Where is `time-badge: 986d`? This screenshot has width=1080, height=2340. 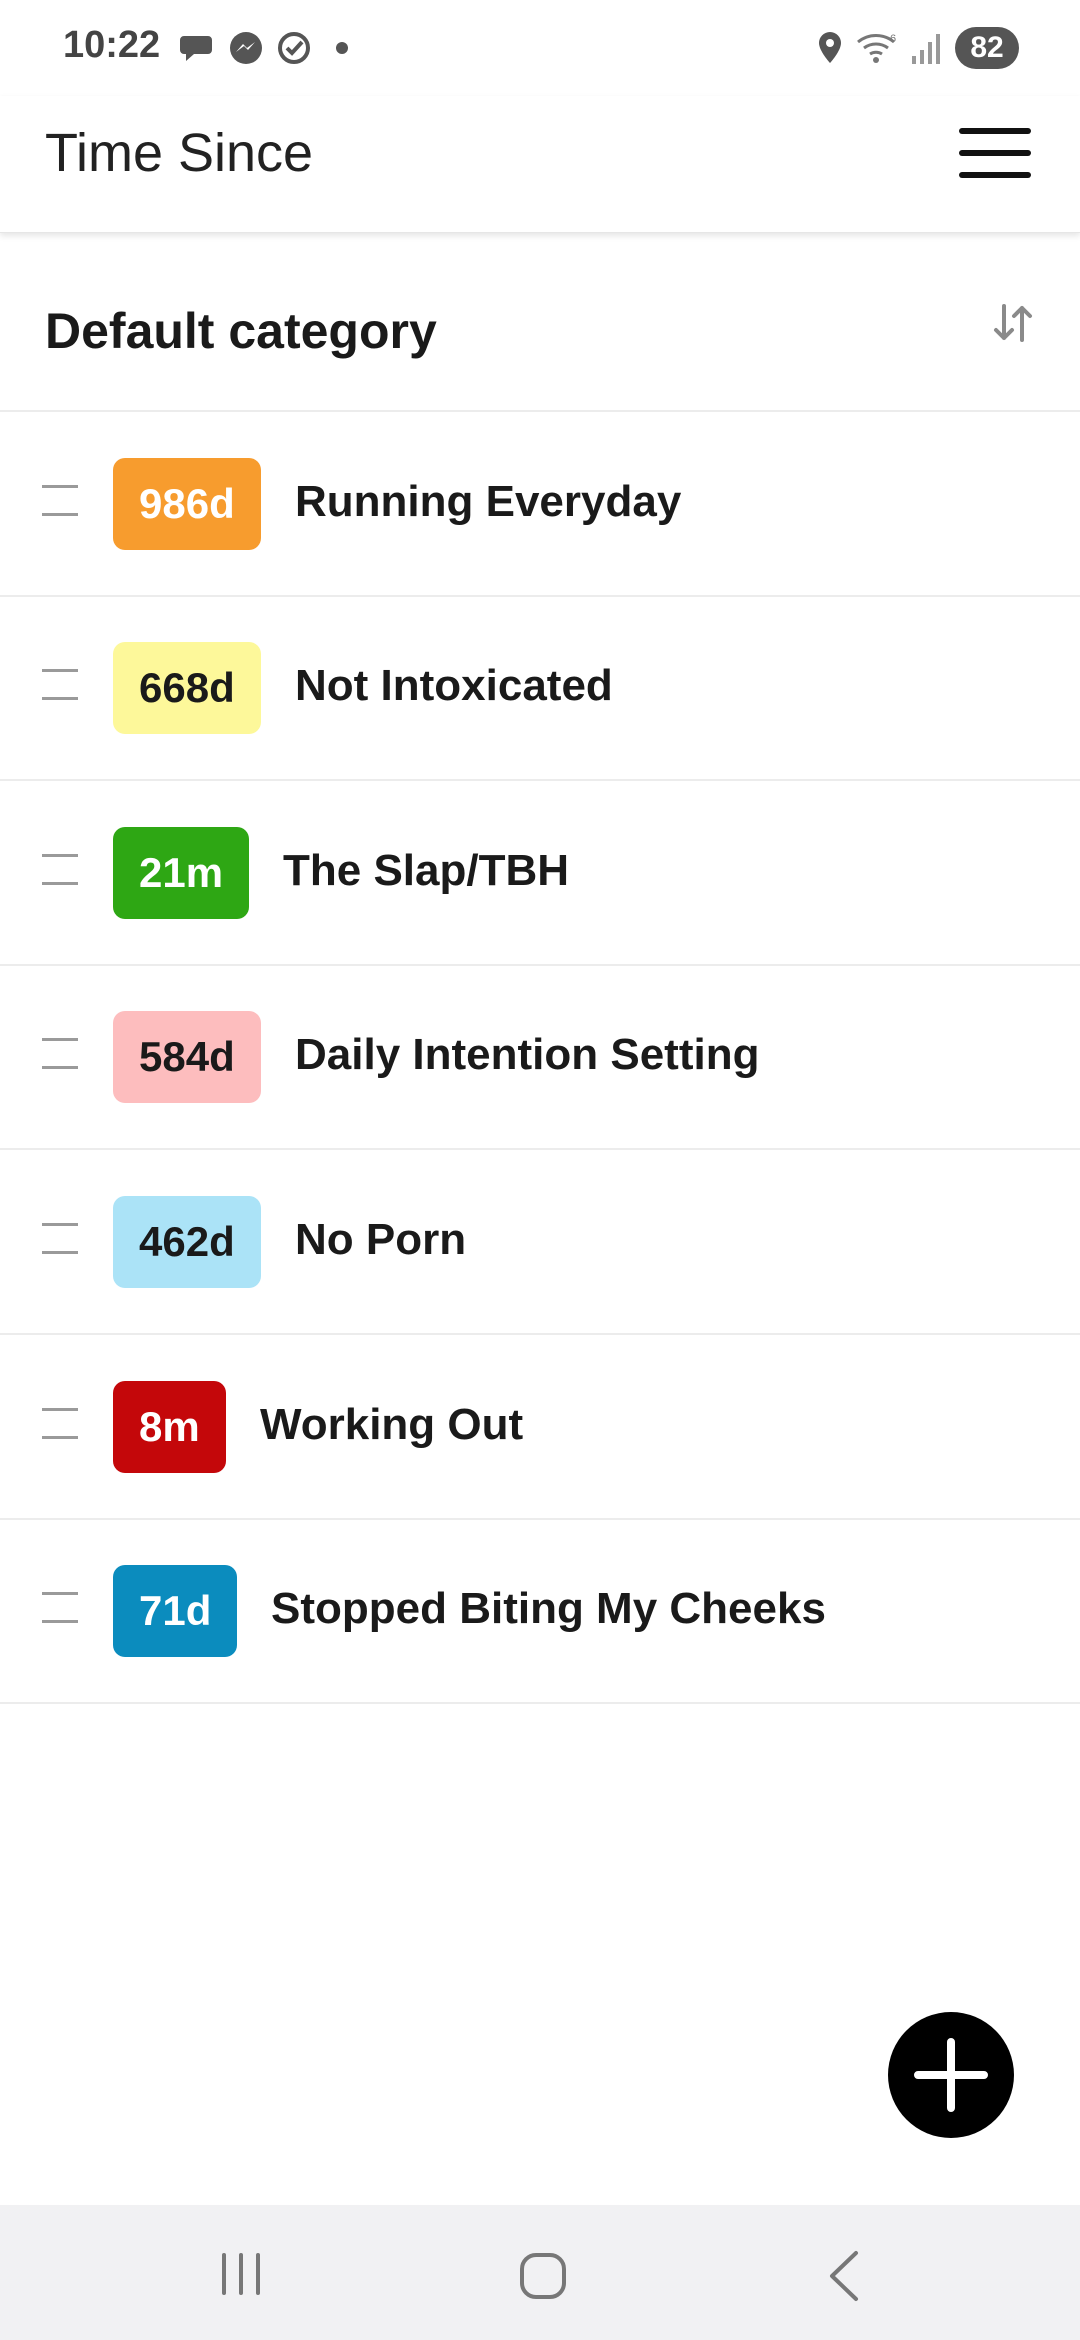 time-badge: 986d is located at coordinates (187, 504).